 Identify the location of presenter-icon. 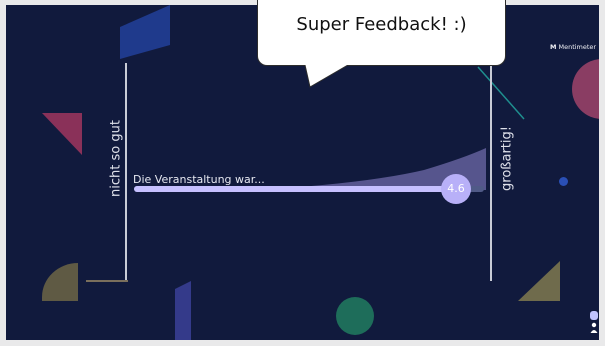
(594, 323).